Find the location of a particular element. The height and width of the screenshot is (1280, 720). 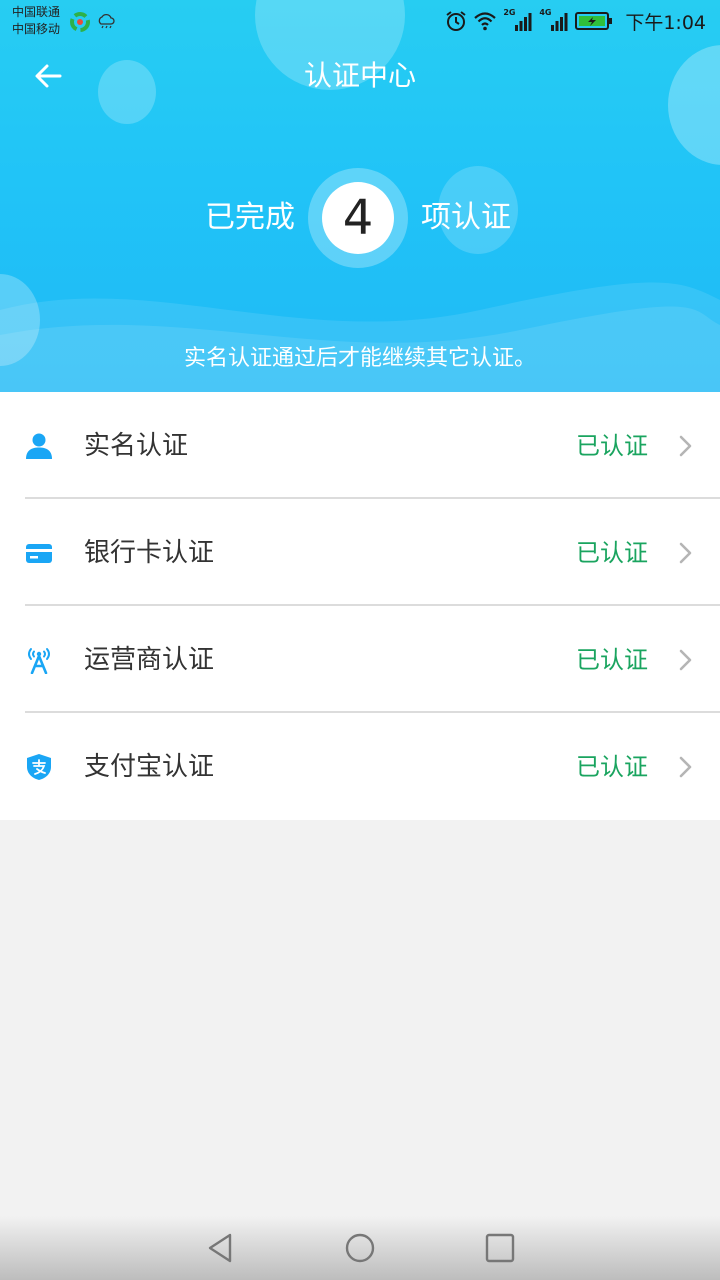

signal-strength-1: 2G is located at coordinates (518, 20).